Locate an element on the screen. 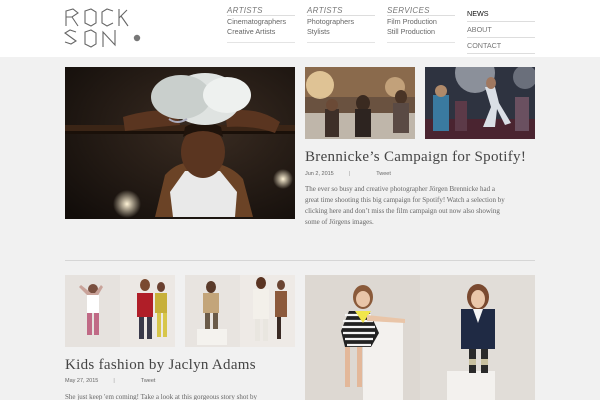  boxer-photo is located at coordinates (180, 143).